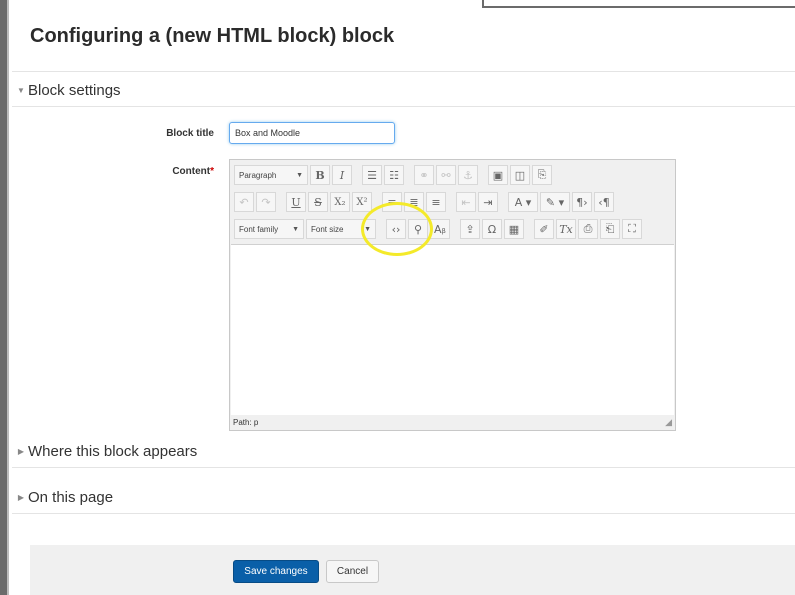  What do you see at coordinates (466, 202) in the screenshot?
I see `outdent-icon: ⇤` at bounding box center [466, 202].